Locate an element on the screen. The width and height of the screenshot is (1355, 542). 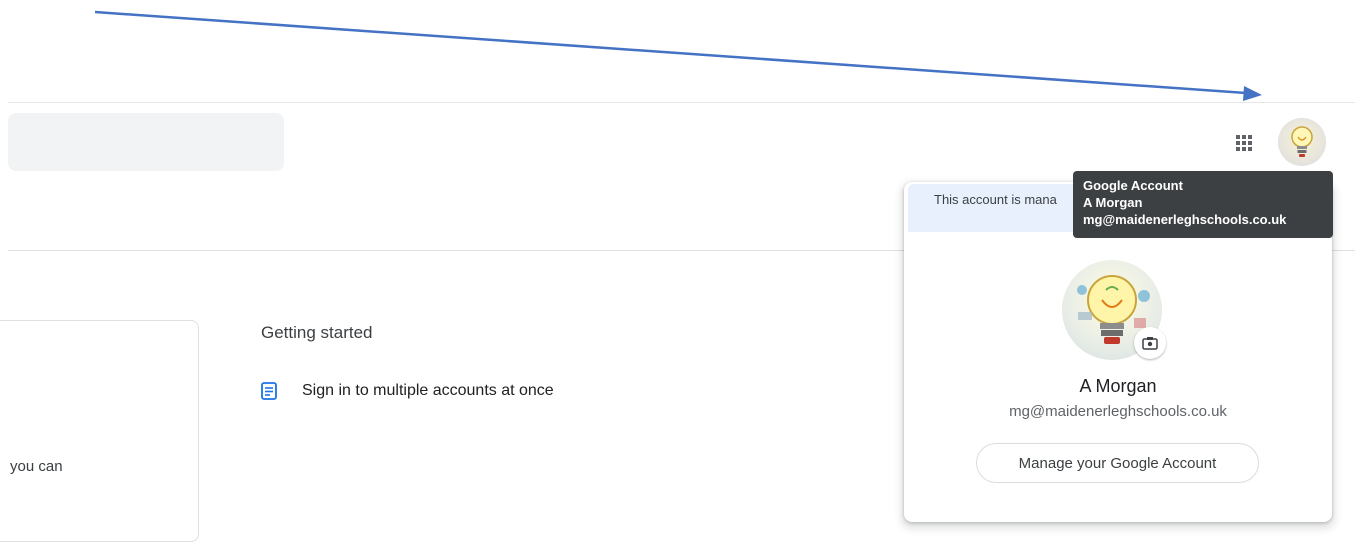
apps-button is located at coordinates (1244, 143).